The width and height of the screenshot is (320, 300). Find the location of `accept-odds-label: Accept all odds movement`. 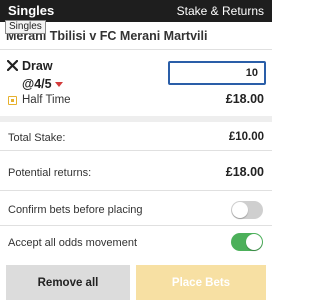

accept-odds-label: Accept all odds movement is located at coordinates (73, 243).